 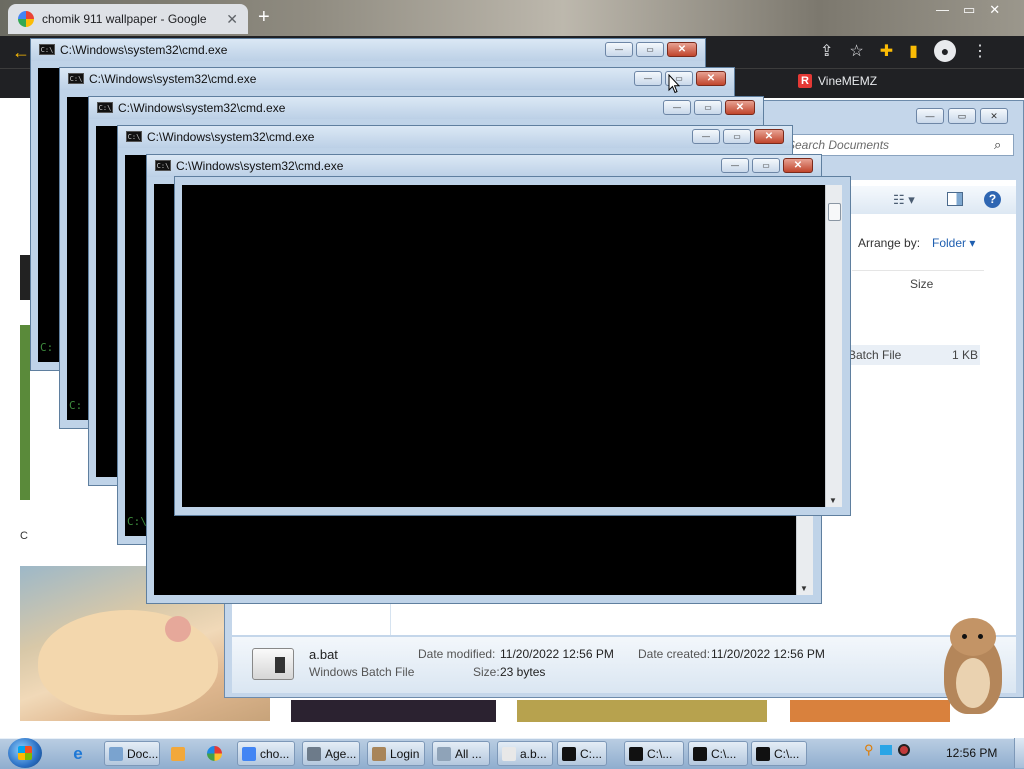 I want to click on scrollbar-thumb, so click(x=834, y=212).